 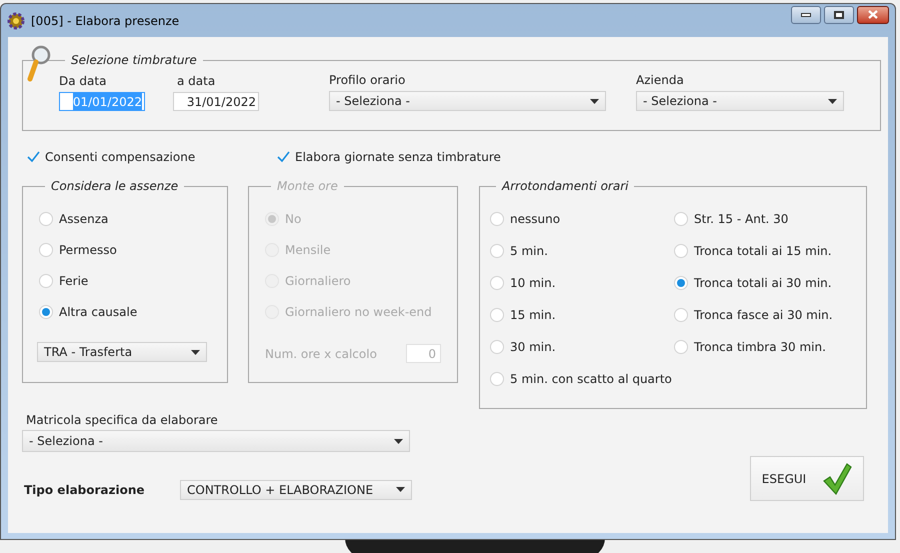 What do you see at coordinates (367, 80) in the screenshot?
I see `field-label: Profilo orario` at bounding box center [367, 80].